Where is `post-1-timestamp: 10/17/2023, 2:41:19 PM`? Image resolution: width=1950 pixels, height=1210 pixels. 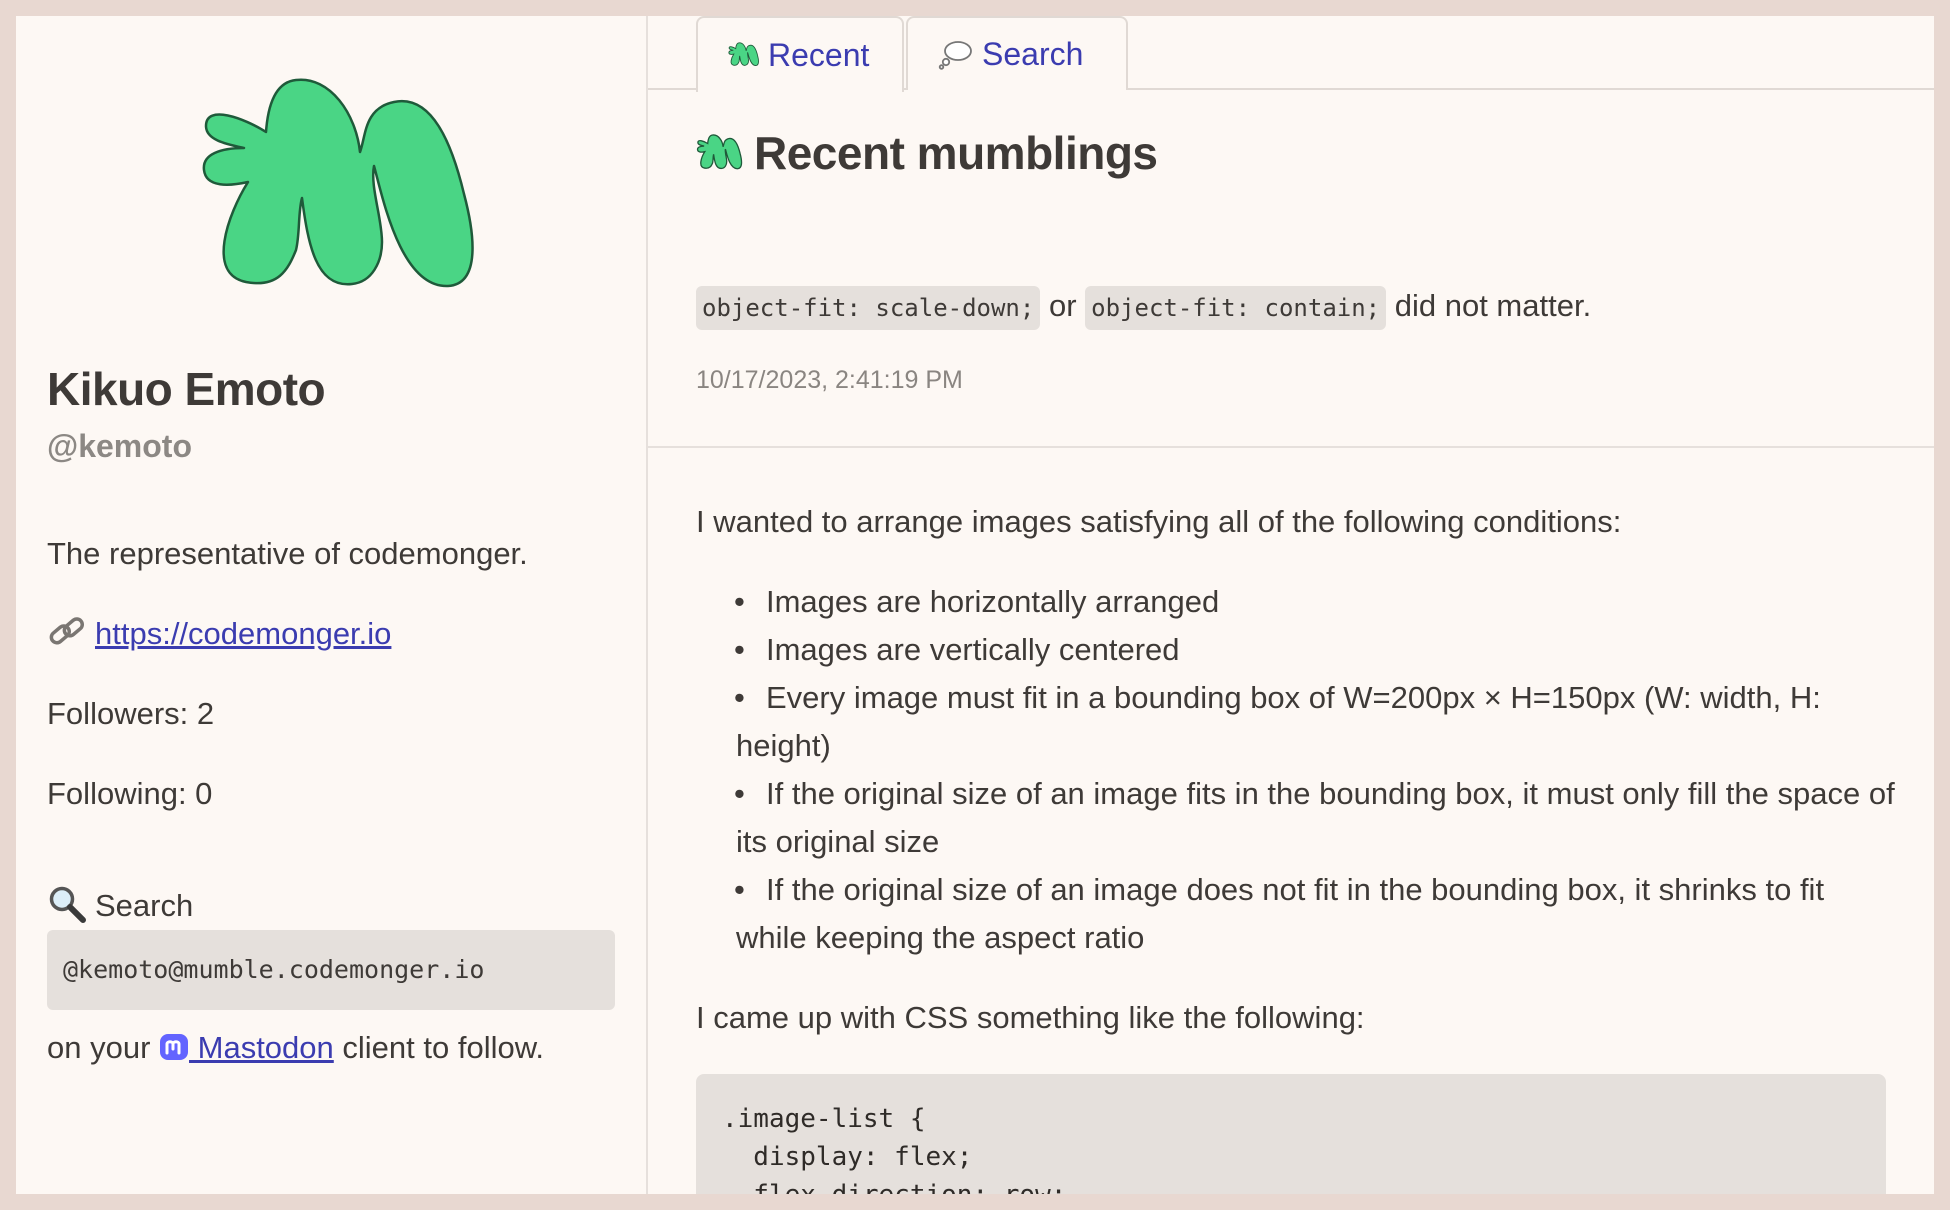 post-1-timestamp: 10/17/2023, 2:41:19 PM is located at coordinates (829, 380).